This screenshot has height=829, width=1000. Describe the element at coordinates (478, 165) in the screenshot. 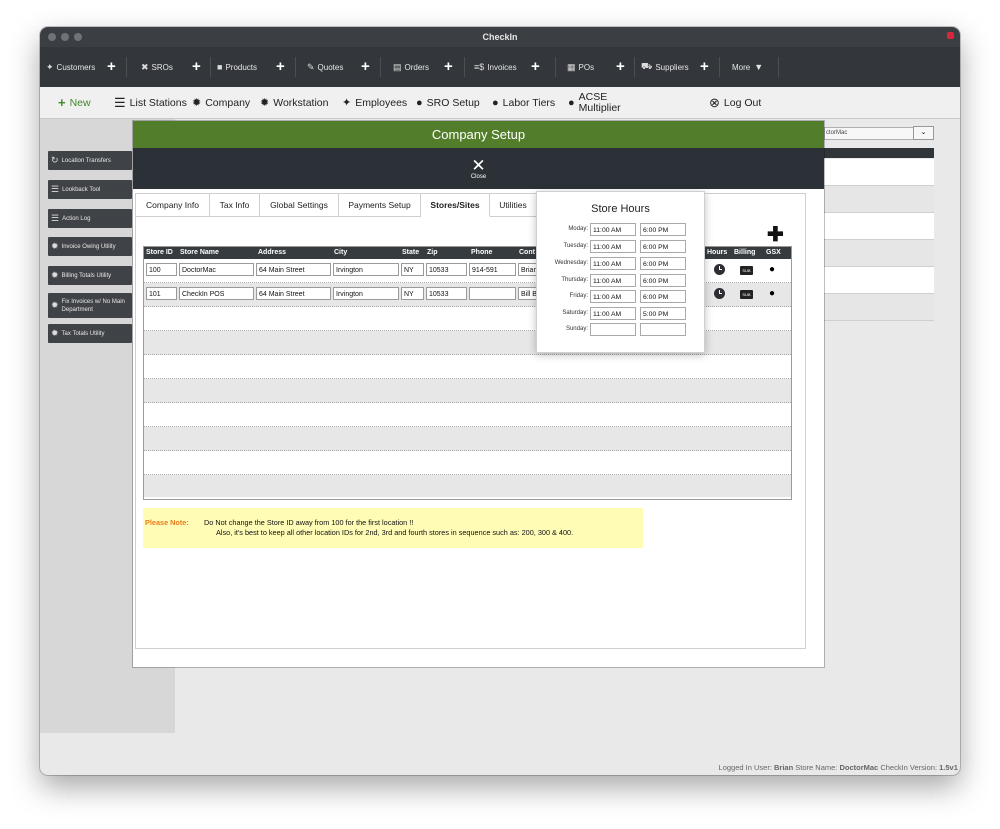

I see `close-icon: ✕` at that location.